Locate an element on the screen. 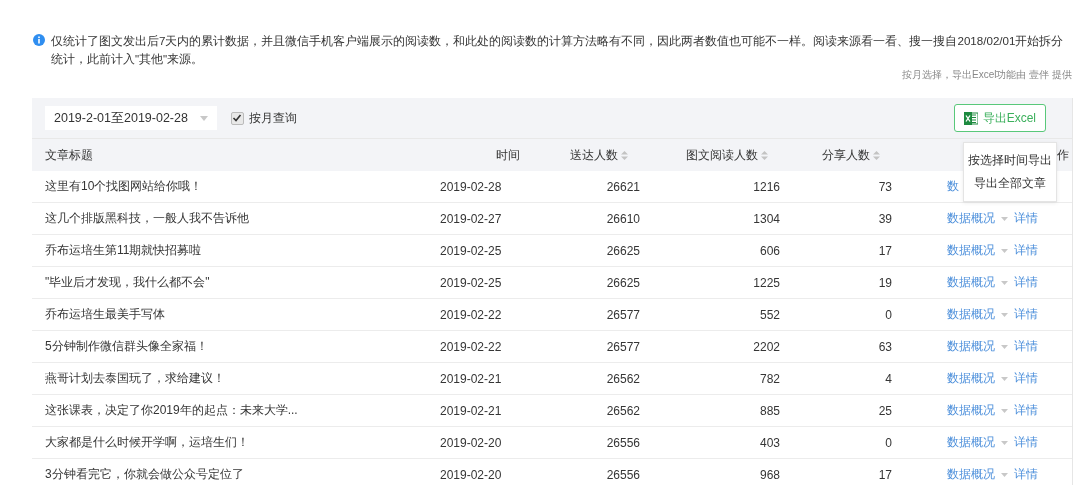 The height and width of the screenshot is (485, 1080). table-cell: 2202 is located at coordinates (766, 346).